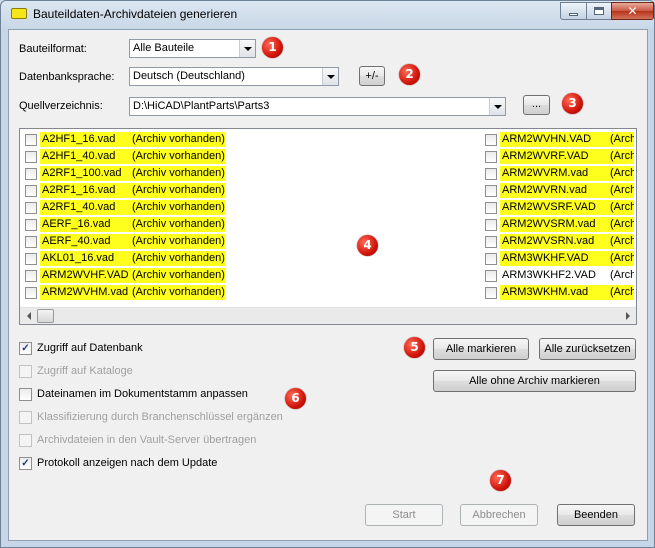 The height and width of the screenshot is (548, 655). What do you see at coordinates (327, 15) in the screenshot?
I see `title-bar: Bauteildaten-Archivdateien generieren ✕` at bounding box center [327, 15].